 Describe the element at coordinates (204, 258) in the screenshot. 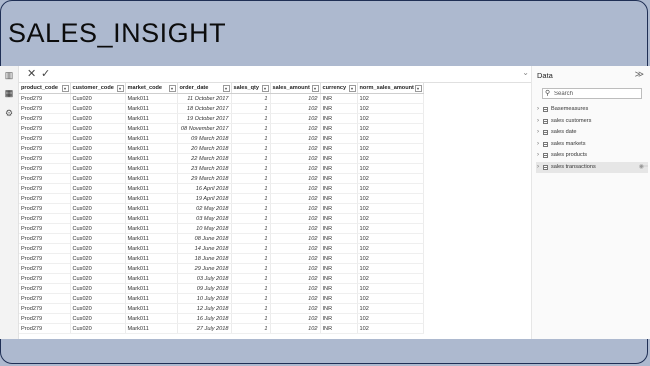

I see `table-cell: 18 June 2018` at that location.